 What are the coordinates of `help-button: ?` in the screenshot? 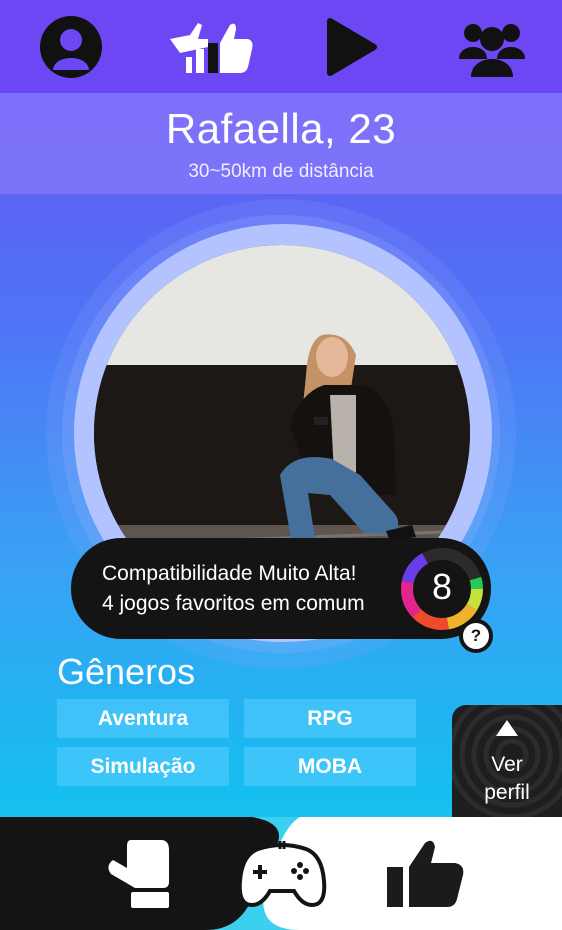 It's located at (476, 636).